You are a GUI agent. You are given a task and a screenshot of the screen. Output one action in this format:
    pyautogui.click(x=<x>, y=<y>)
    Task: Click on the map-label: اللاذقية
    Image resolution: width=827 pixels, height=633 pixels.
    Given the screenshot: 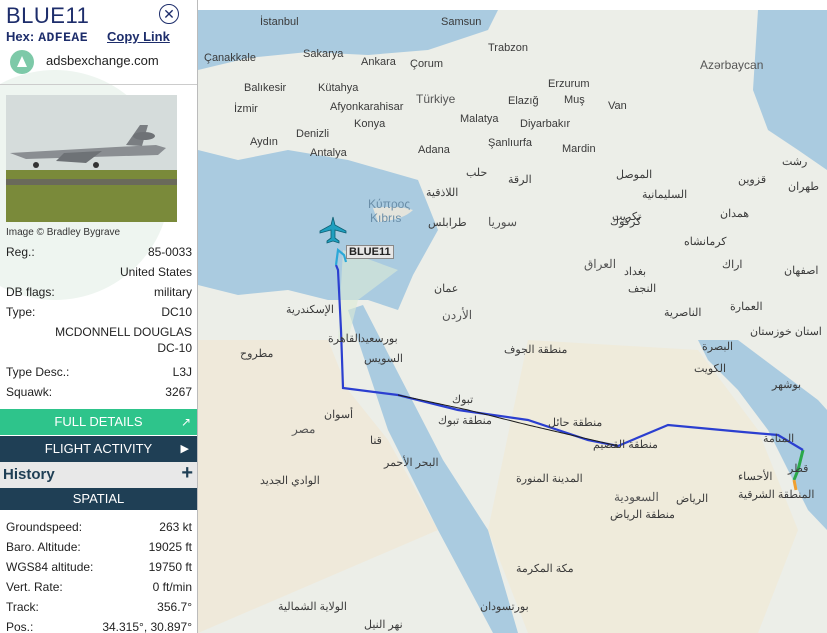 What is the action you would take?
    pyautogui.click(x=442, y=193)
    